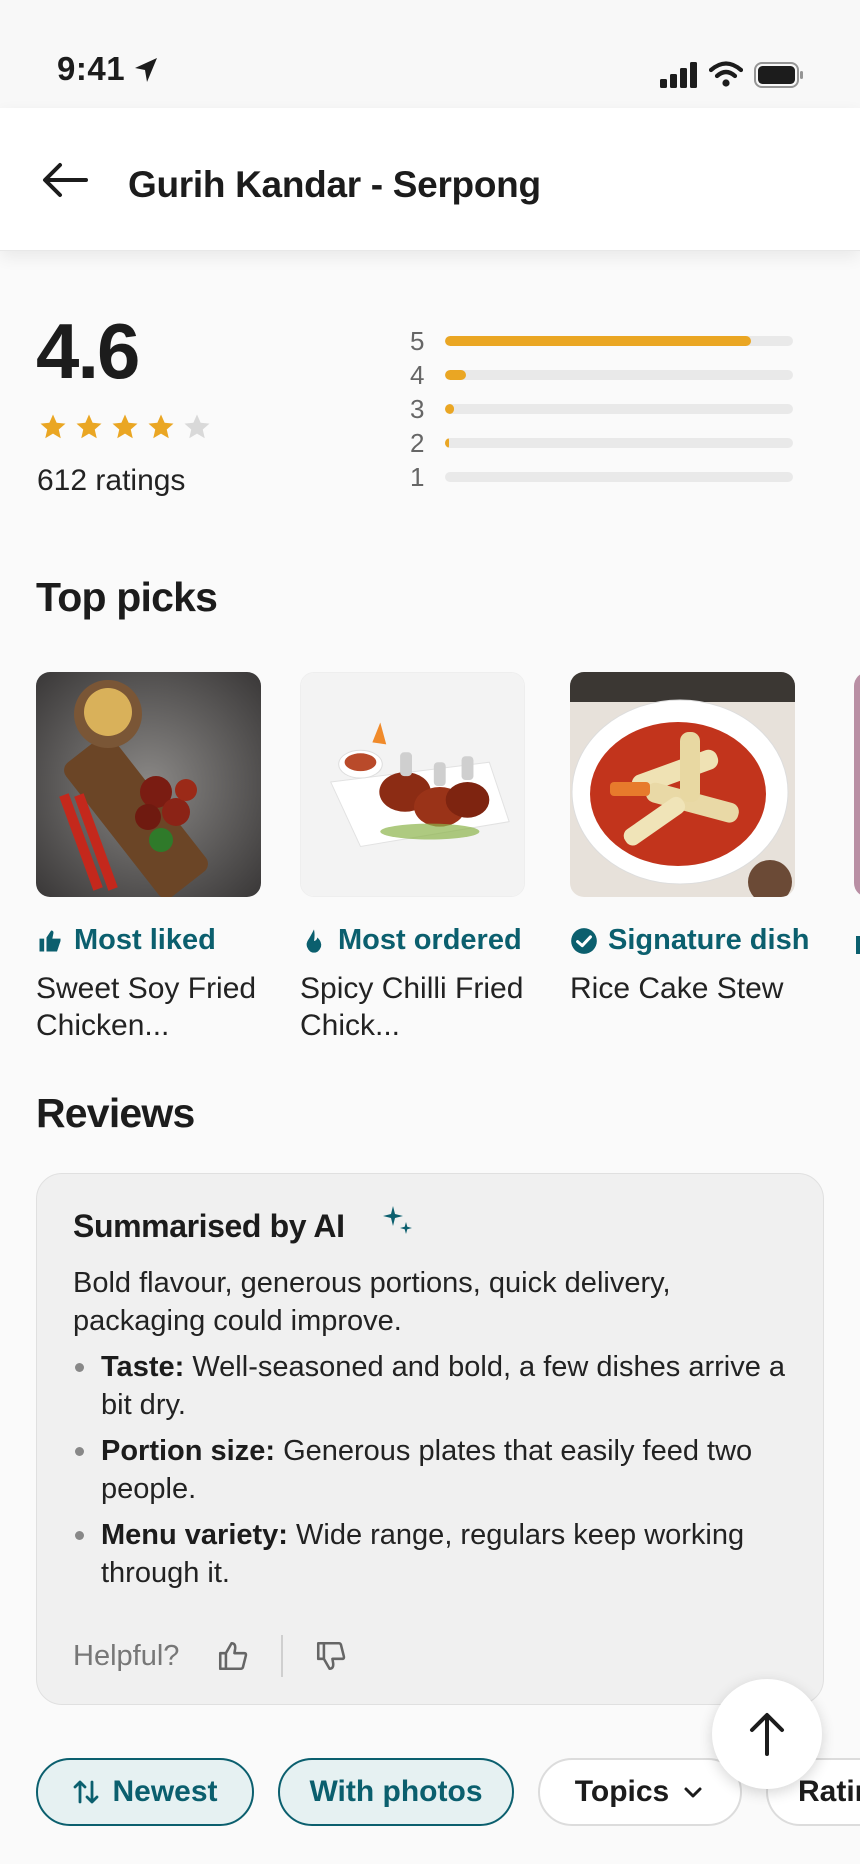  I want to click on star-empty-icon, so click(197, 426).